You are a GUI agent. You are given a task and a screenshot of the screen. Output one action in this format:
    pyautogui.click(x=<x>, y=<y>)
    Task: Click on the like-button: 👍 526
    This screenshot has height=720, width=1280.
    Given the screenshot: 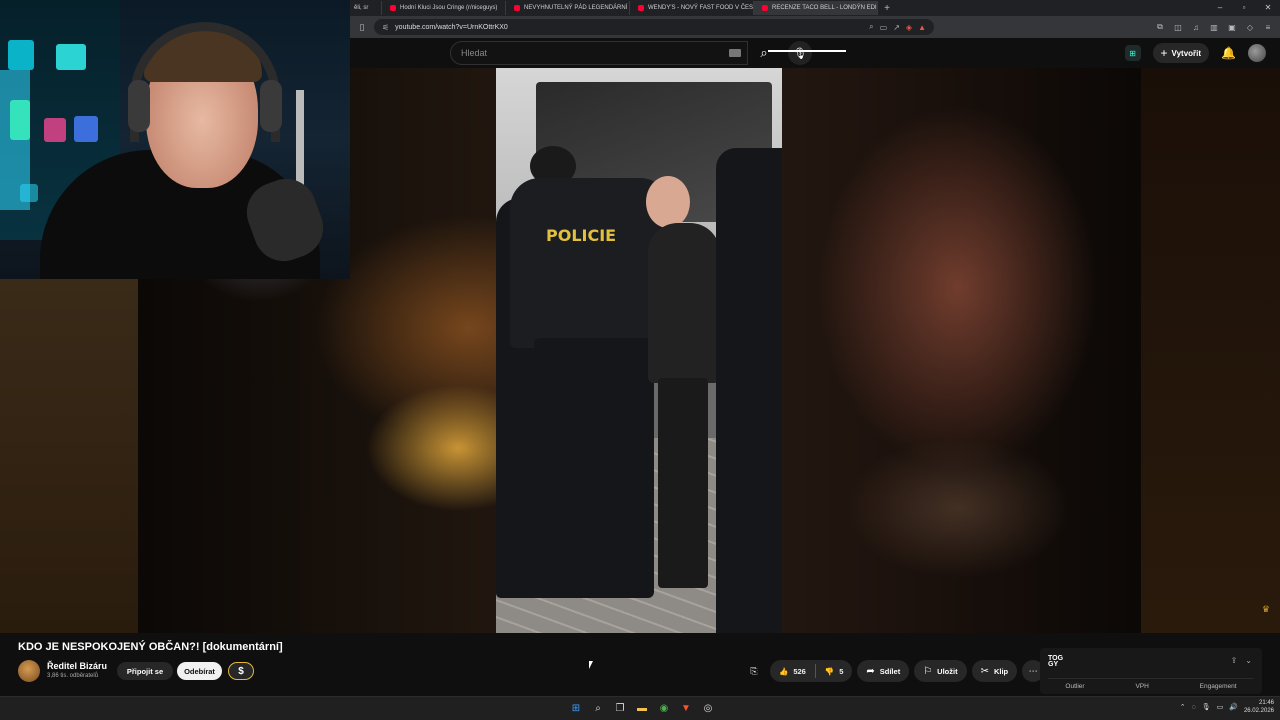 What is the action you would take?
    pyautogui.click(x=792, y=671)
    